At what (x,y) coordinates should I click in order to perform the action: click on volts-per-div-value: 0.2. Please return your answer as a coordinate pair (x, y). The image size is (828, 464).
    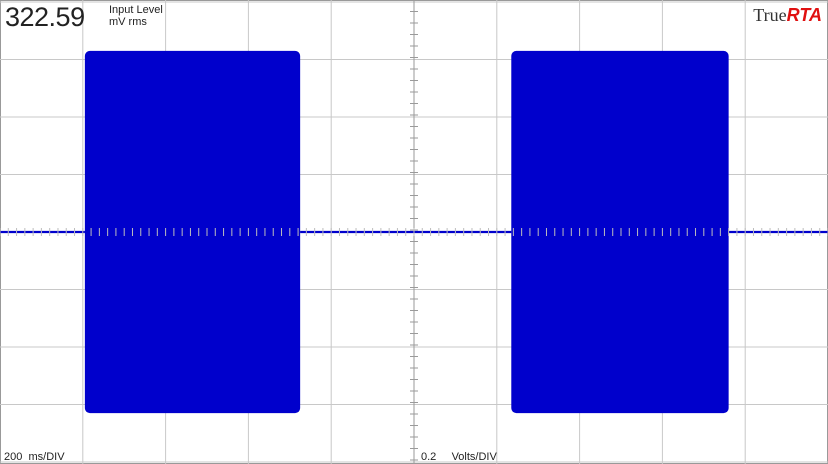
    Looking at the image, I should click on (429, 457).